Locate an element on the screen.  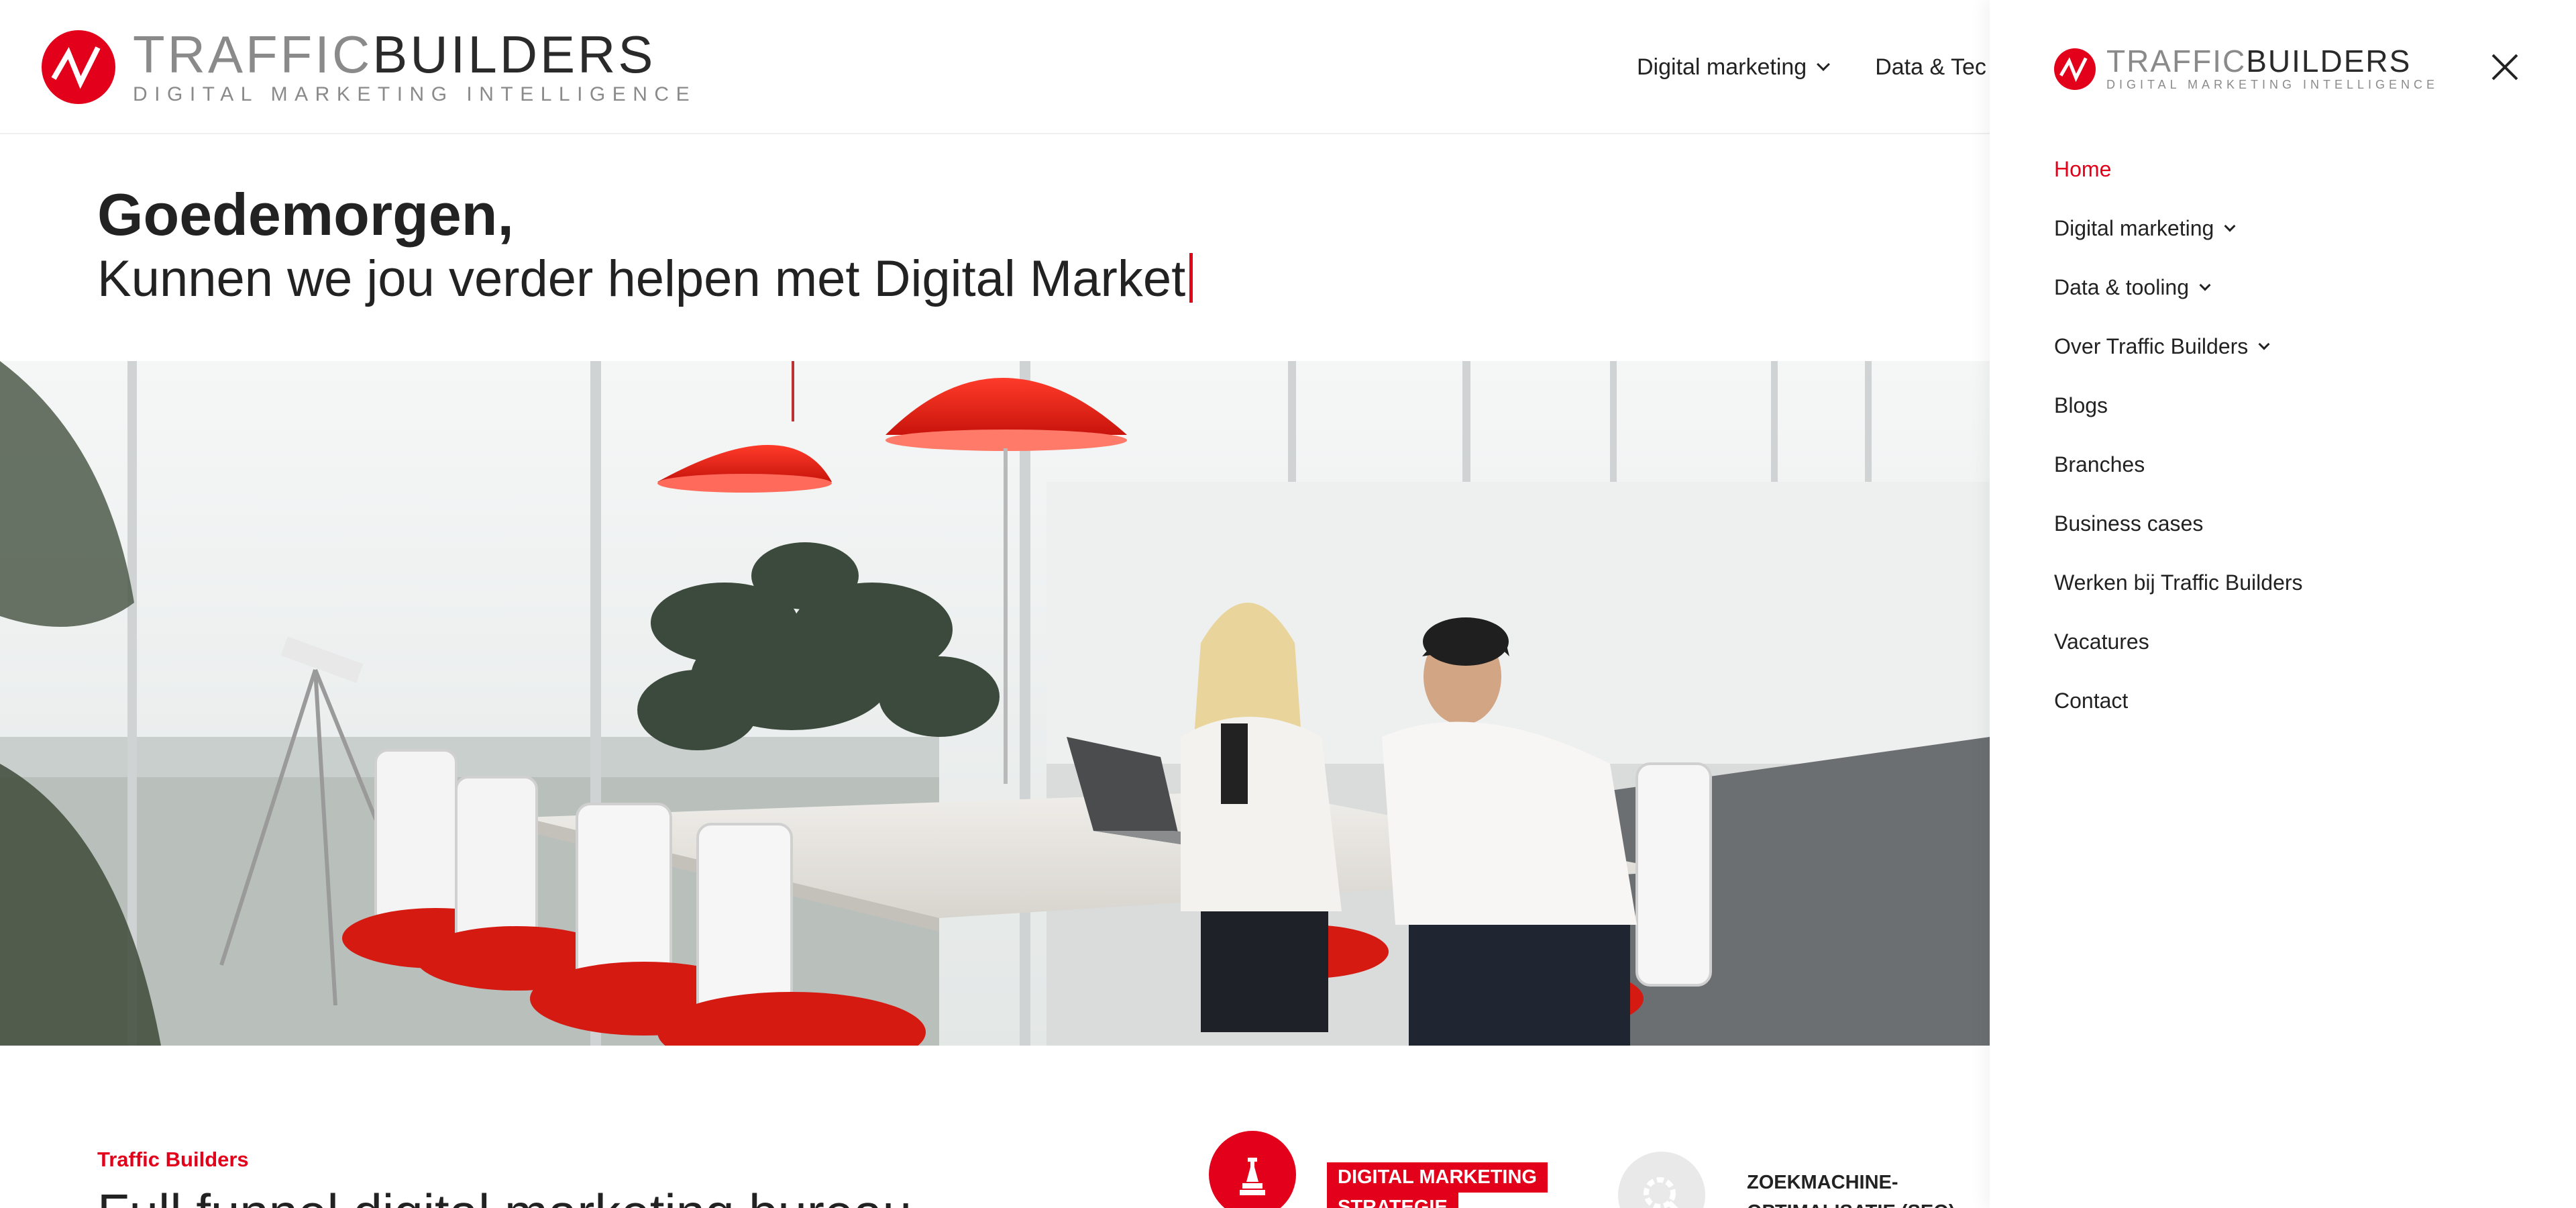
menu-item-over-traffic-builders: Over Traffic Builders is located at coordinates (2178, 346).